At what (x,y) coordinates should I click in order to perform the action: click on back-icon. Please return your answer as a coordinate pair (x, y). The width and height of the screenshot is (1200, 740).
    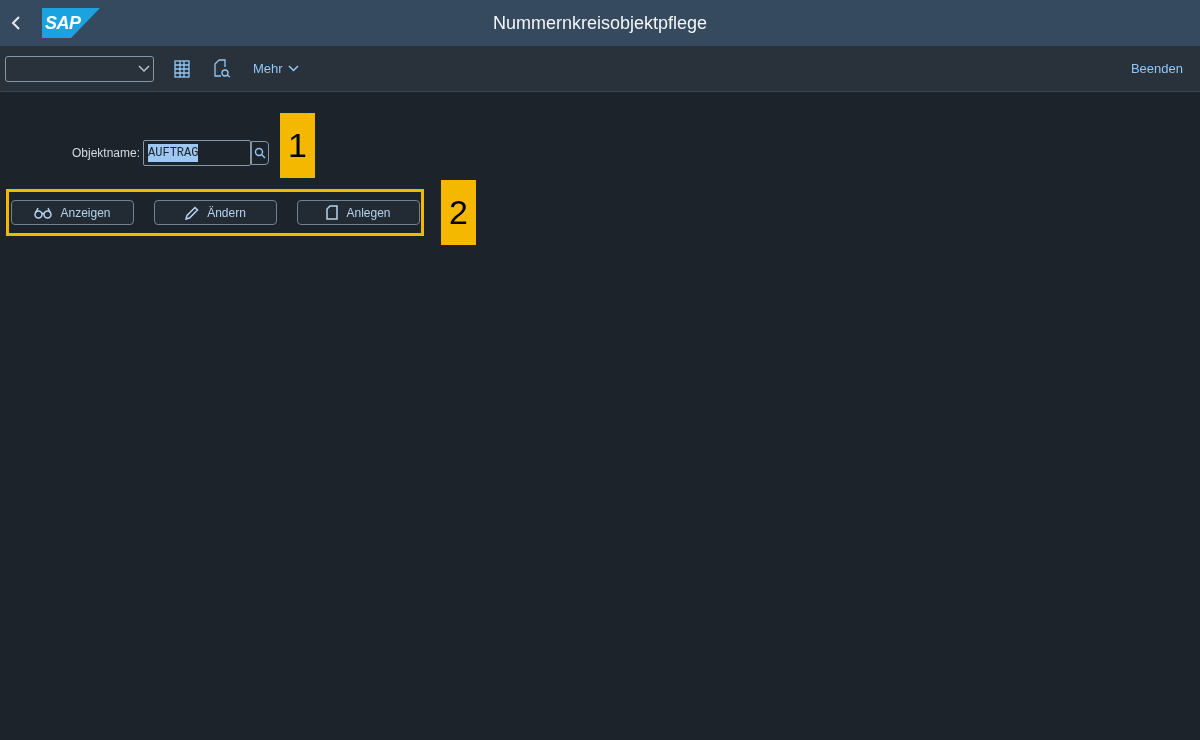
    Looking at the image, I should click on (16, 23).